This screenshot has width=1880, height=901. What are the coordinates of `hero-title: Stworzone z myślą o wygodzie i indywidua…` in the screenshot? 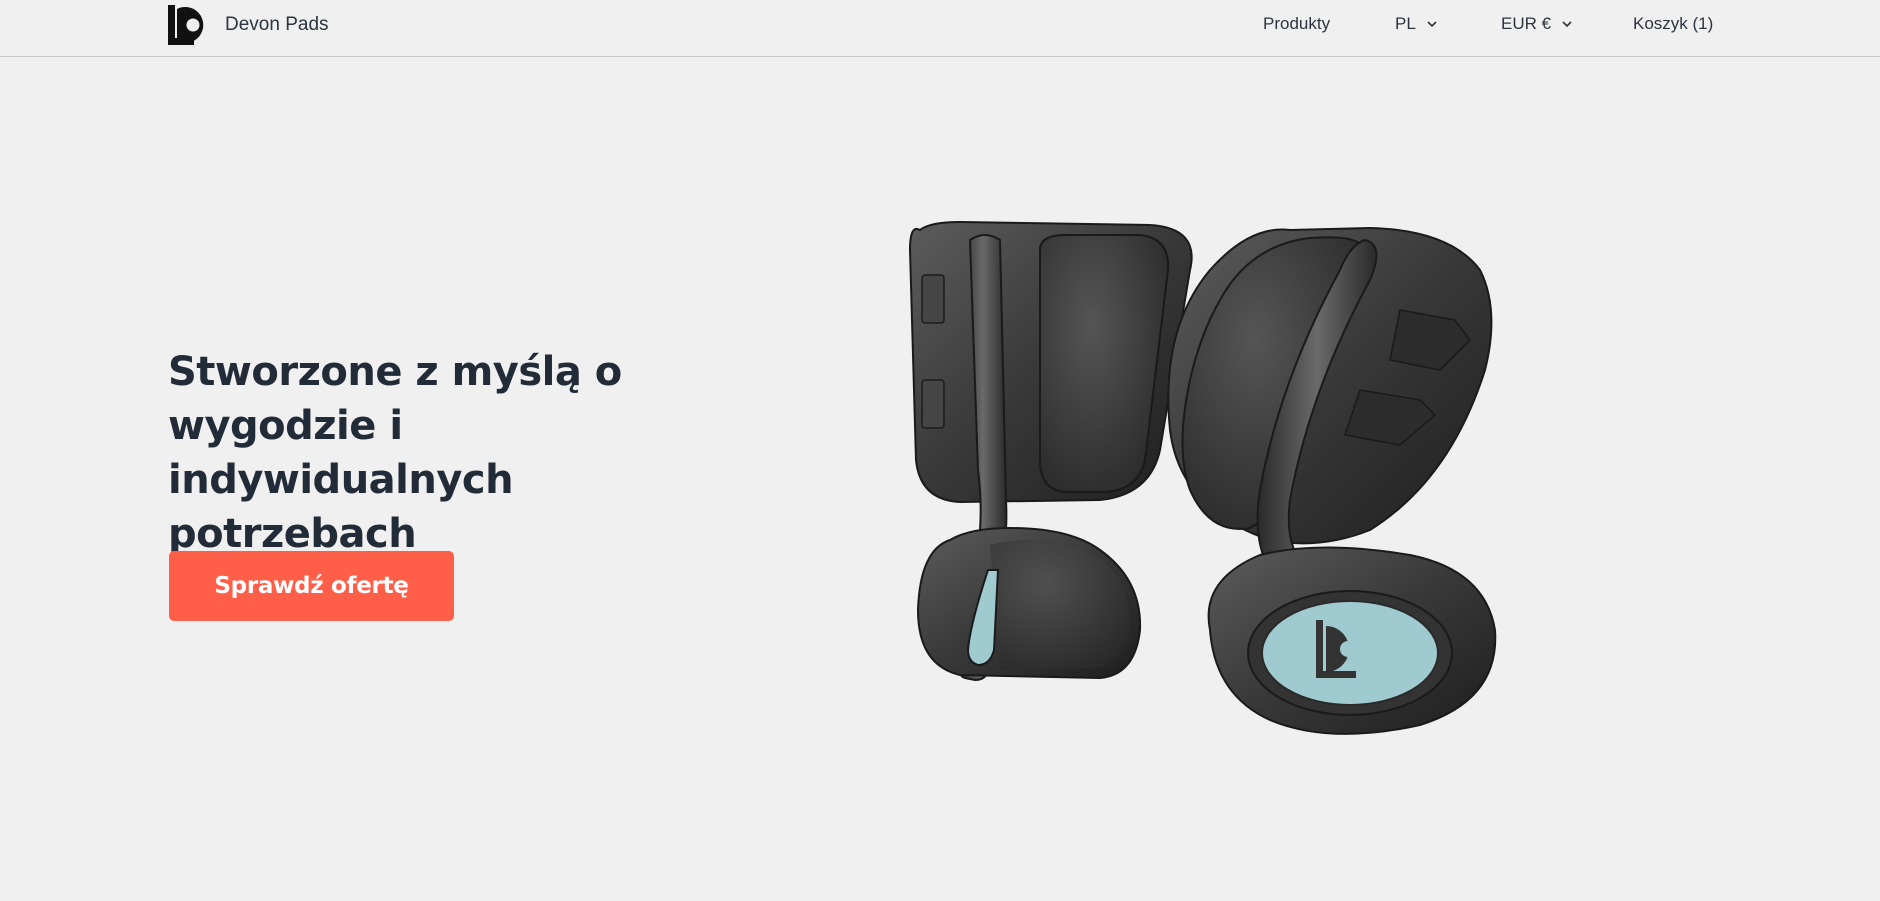 It's located at (448, 453).